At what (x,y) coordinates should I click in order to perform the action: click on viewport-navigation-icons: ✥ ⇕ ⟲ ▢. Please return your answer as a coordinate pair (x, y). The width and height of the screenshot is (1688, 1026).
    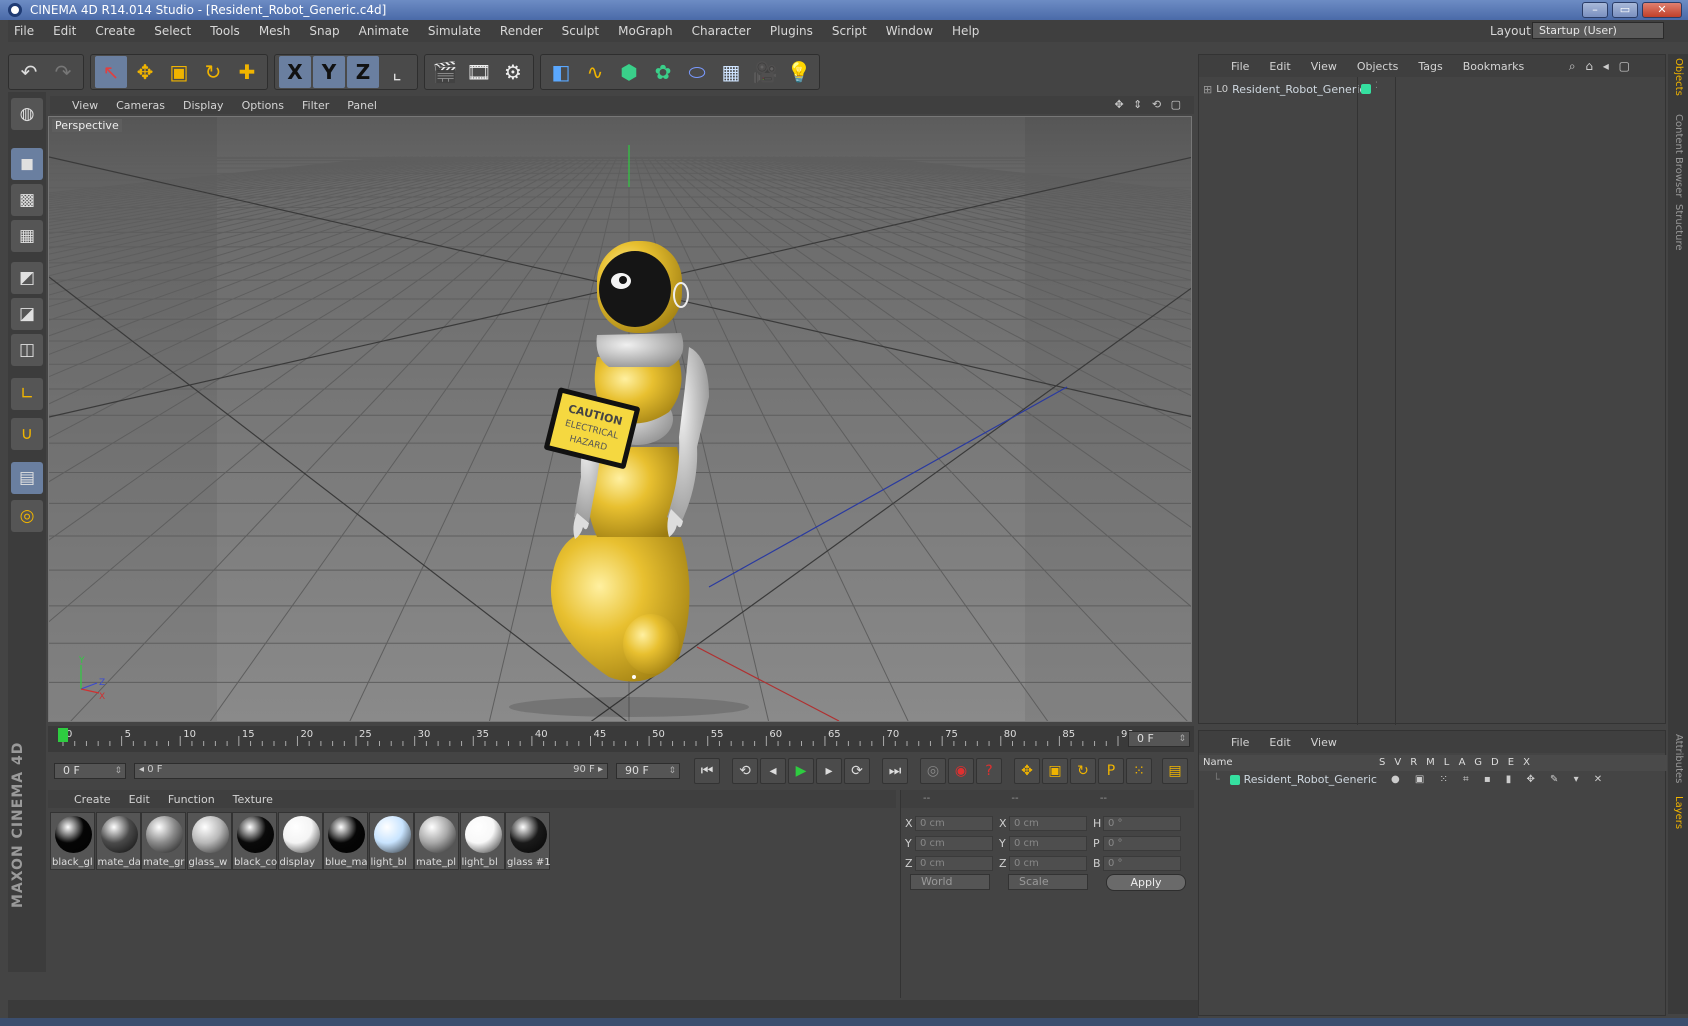
    Looking at the image, I should click on (1149, 104).